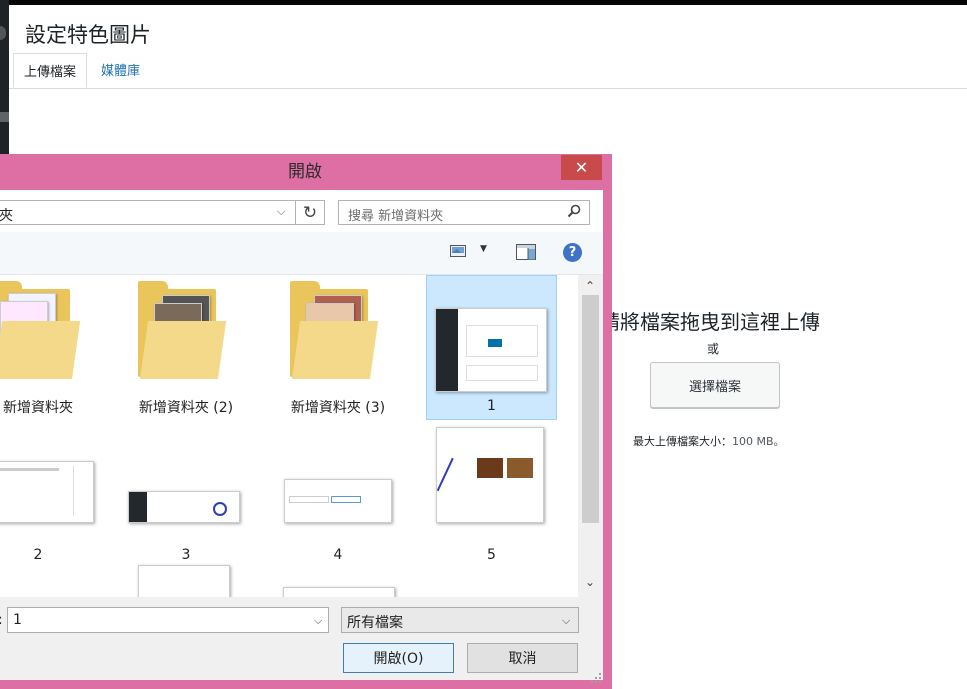  I want to click on filename-input: 1 ⌵, so click(168, 620).